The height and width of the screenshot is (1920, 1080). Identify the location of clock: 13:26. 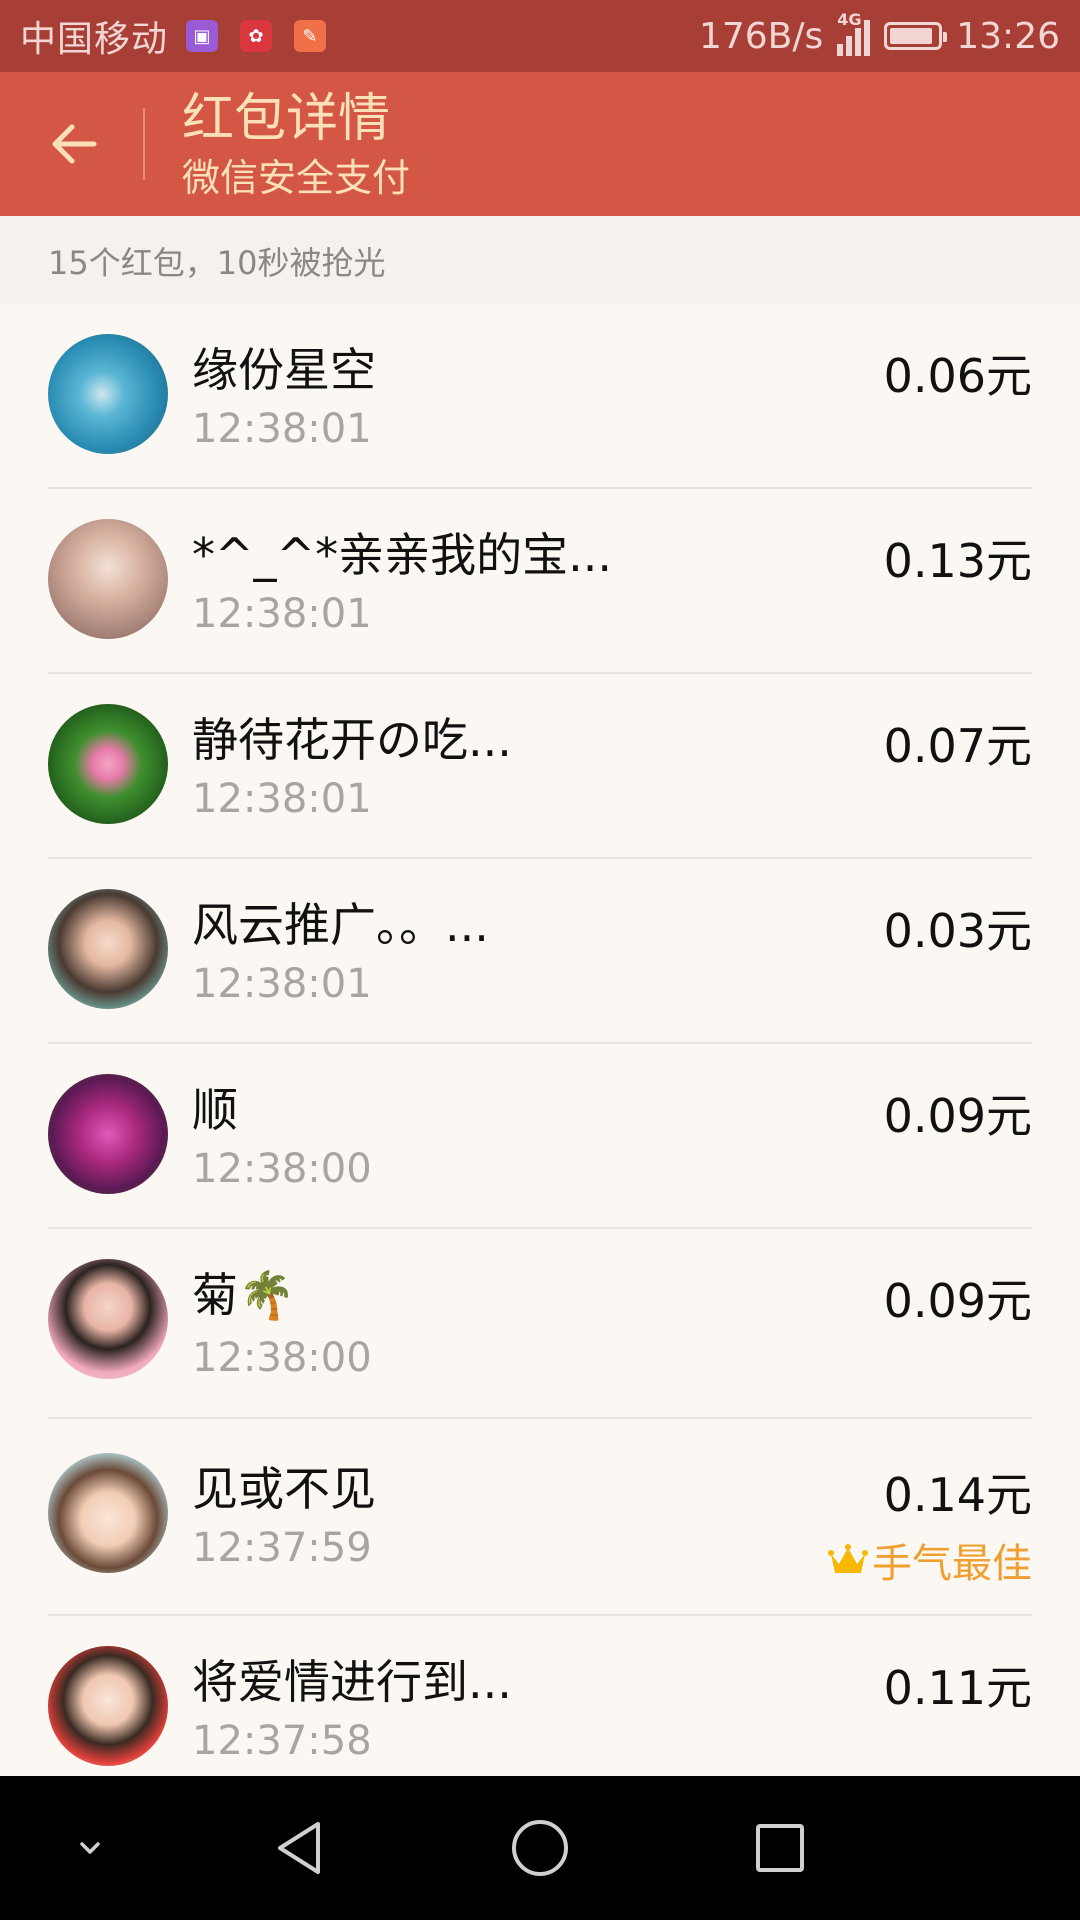
(1008, 36).